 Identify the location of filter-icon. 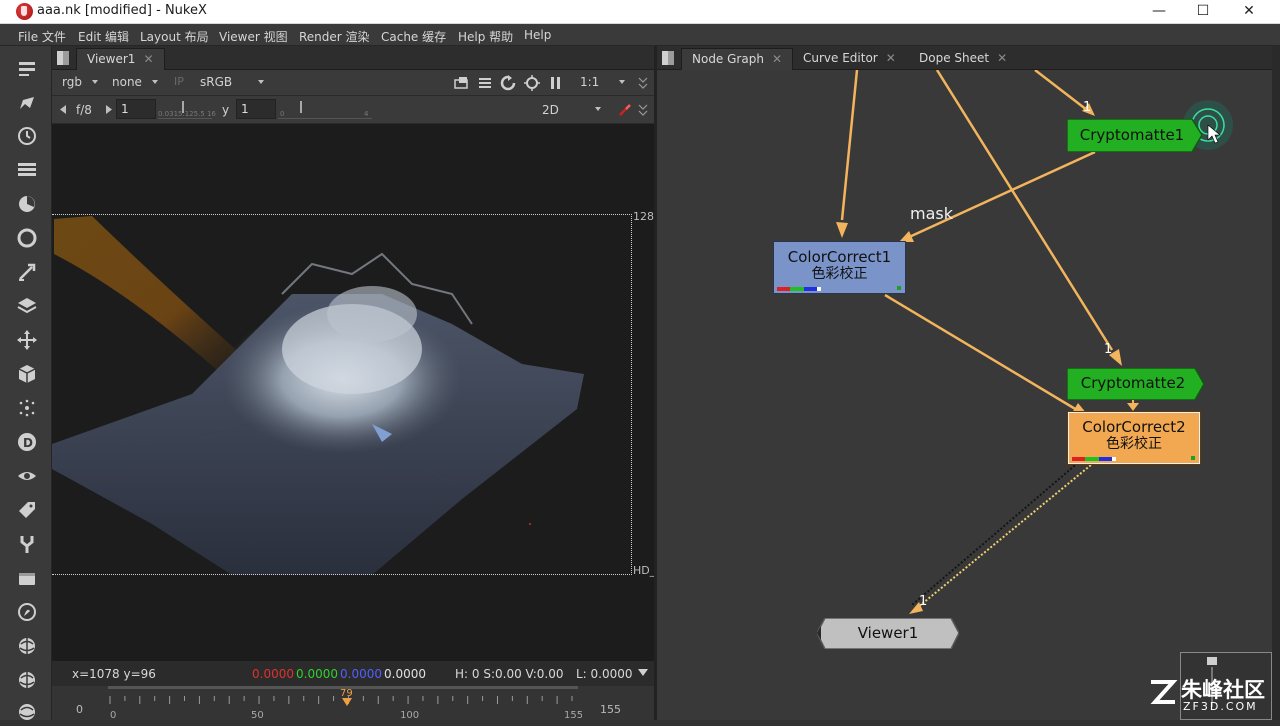
(27, 238).